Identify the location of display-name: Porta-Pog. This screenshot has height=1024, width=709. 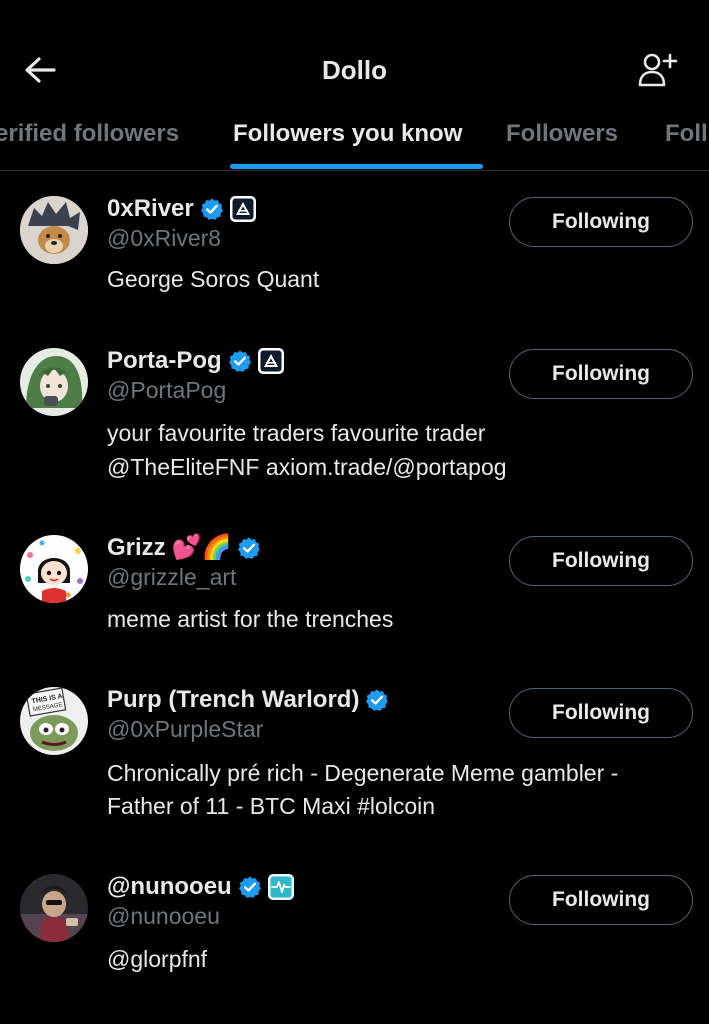
(164, 361).